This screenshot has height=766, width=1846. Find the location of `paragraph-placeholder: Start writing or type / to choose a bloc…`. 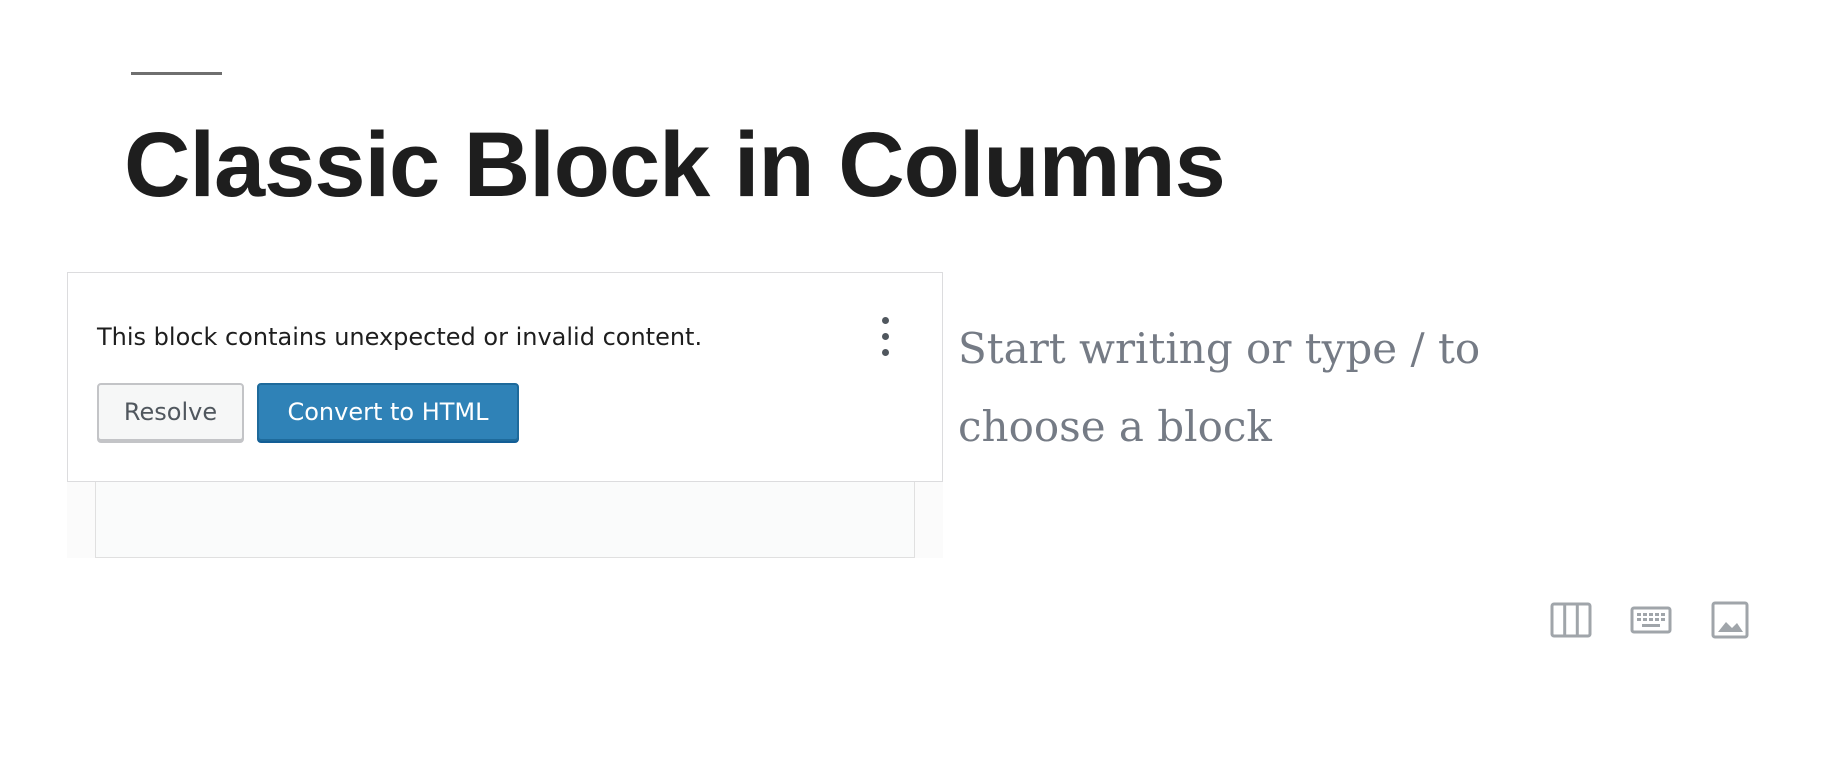

paragraph-placeholder: Start writing or type / to choose a bloc… is located at coordinates (1288, 388).